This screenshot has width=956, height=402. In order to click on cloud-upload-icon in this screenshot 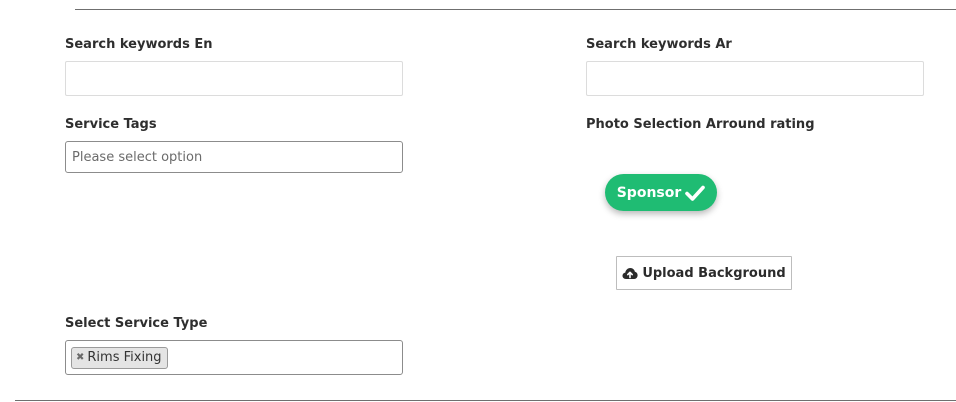, I will do `click(630, 273)`.